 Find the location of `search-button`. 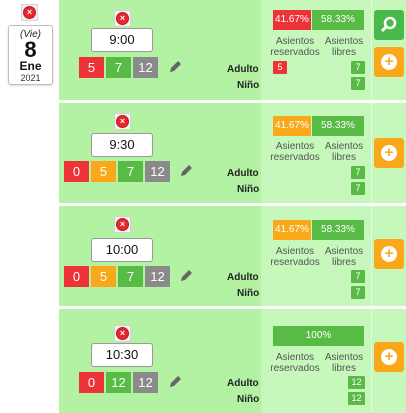

search-button is located at coordinates (389, 25).